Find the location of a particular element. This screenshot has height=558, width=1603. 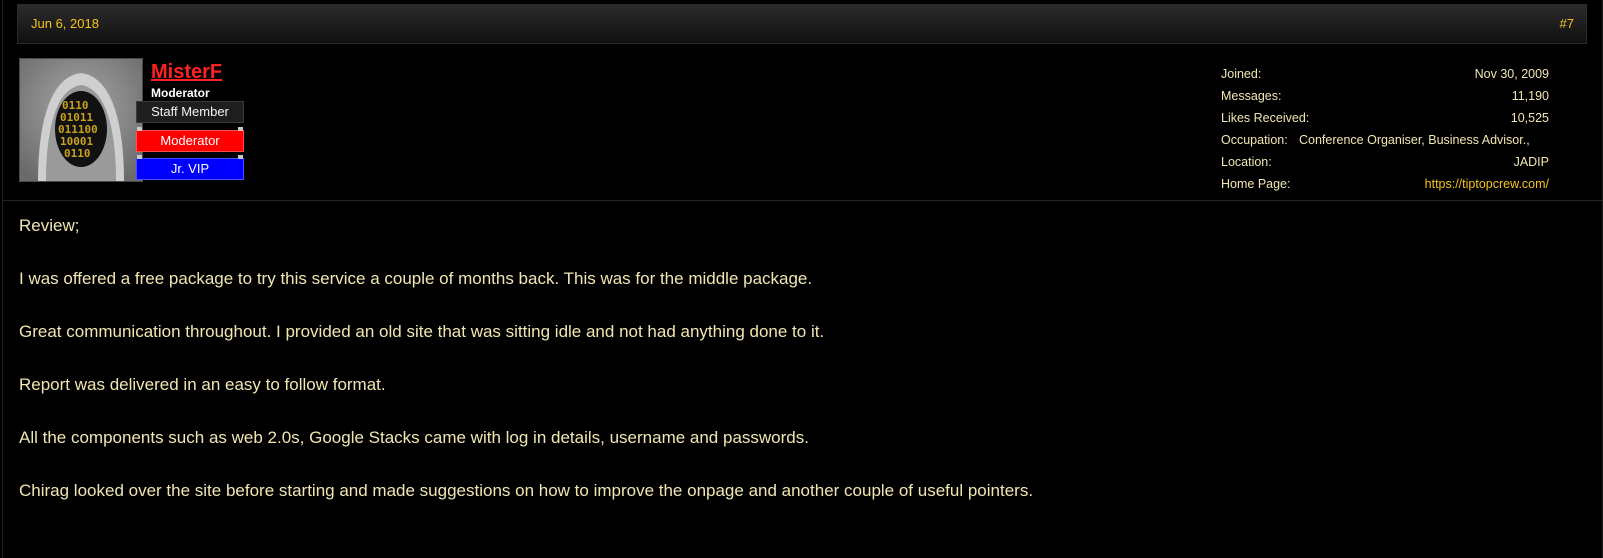

username-link: MisterF is located at coordinates (186, 72).